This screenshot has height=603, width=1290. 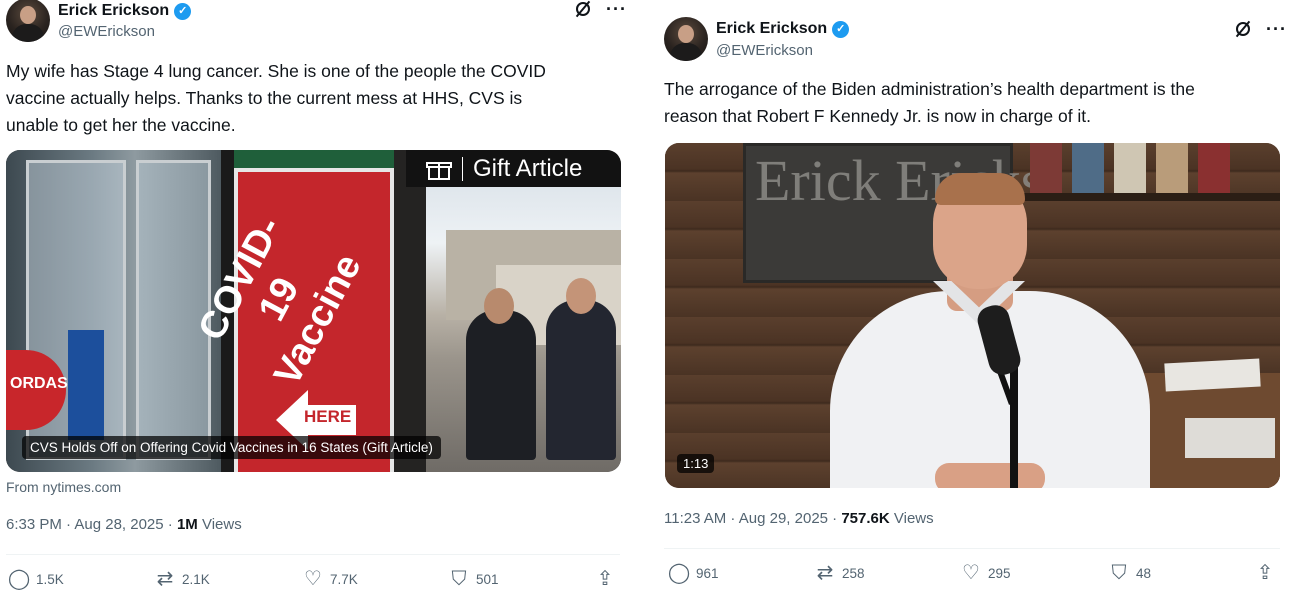 I want to click on views-count: 1M, so click(x=187, y=524).